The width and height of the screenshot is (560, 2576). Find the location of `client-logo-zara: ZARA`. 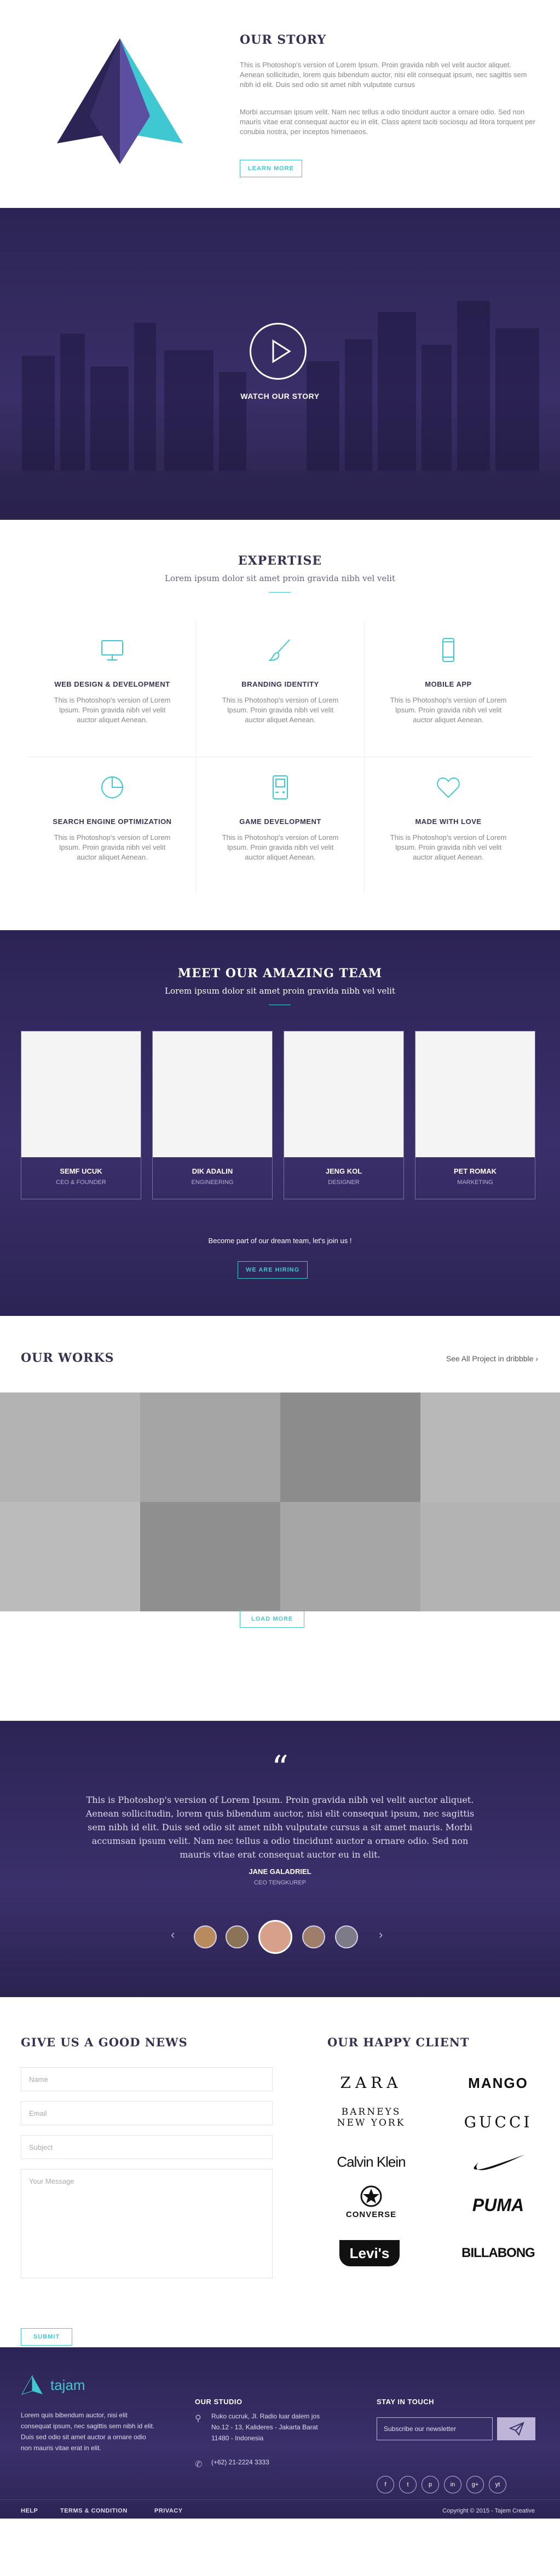

client-logo-zara: ZARA is located at coordinates (371, 2083).